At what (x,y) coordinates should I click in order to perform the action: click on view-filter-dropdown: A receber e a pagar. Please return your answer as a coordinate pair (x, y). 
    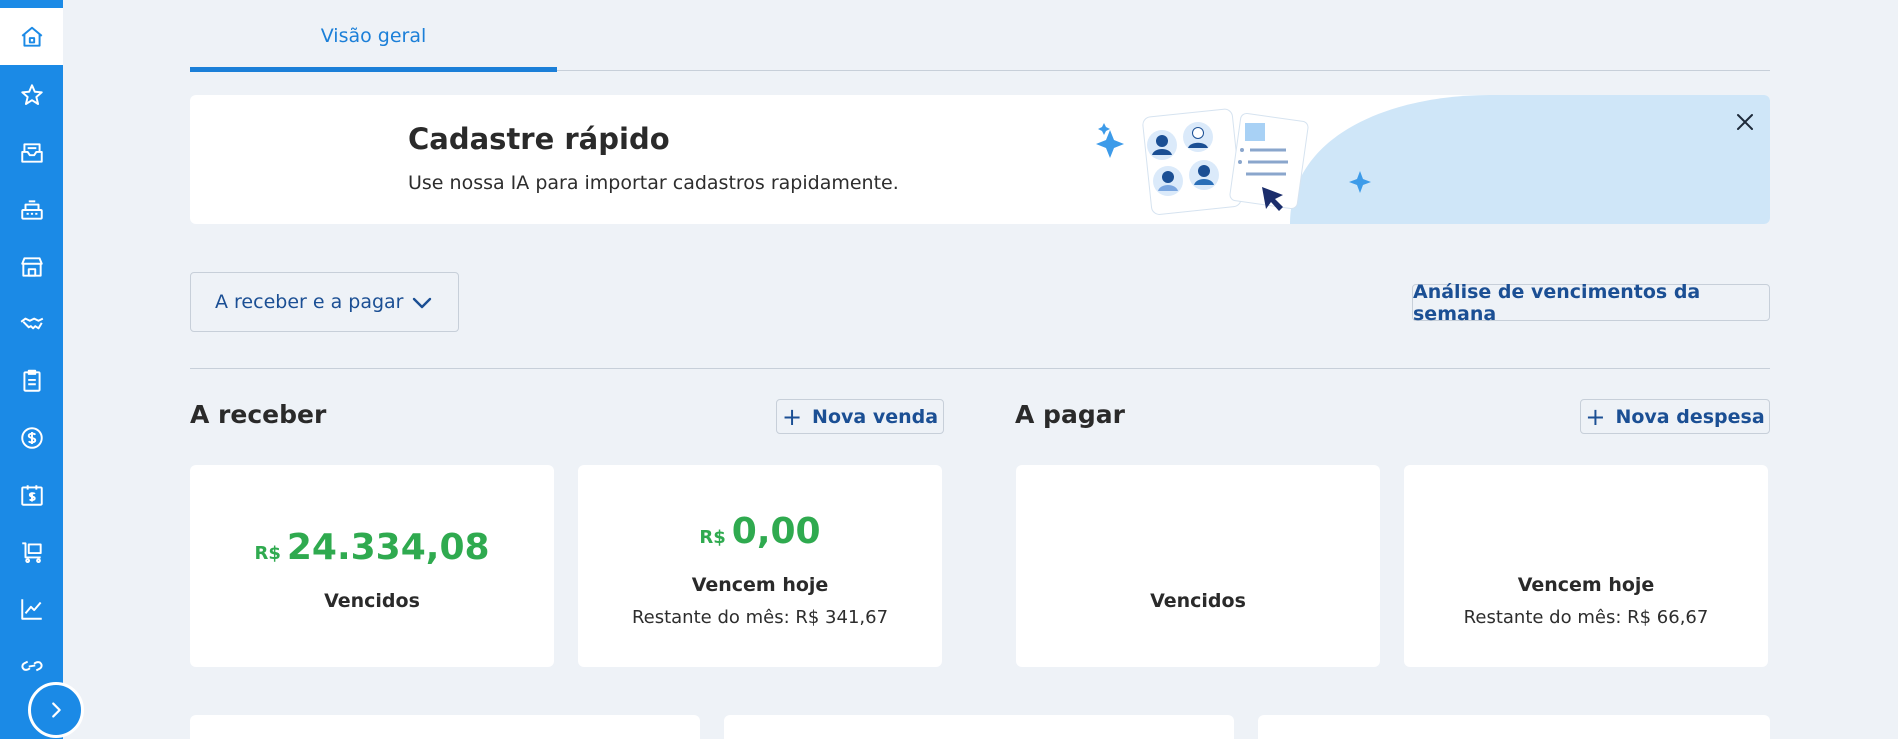
    Looking at the image, I should click on (324, 302).